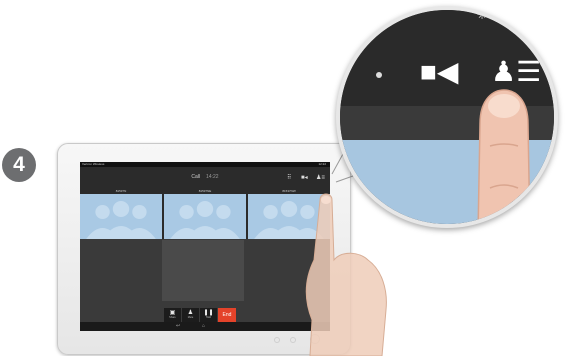 The width and height of the screenshot is (579, 356). I want to click on call-title-label: Call, so click(196, 177).